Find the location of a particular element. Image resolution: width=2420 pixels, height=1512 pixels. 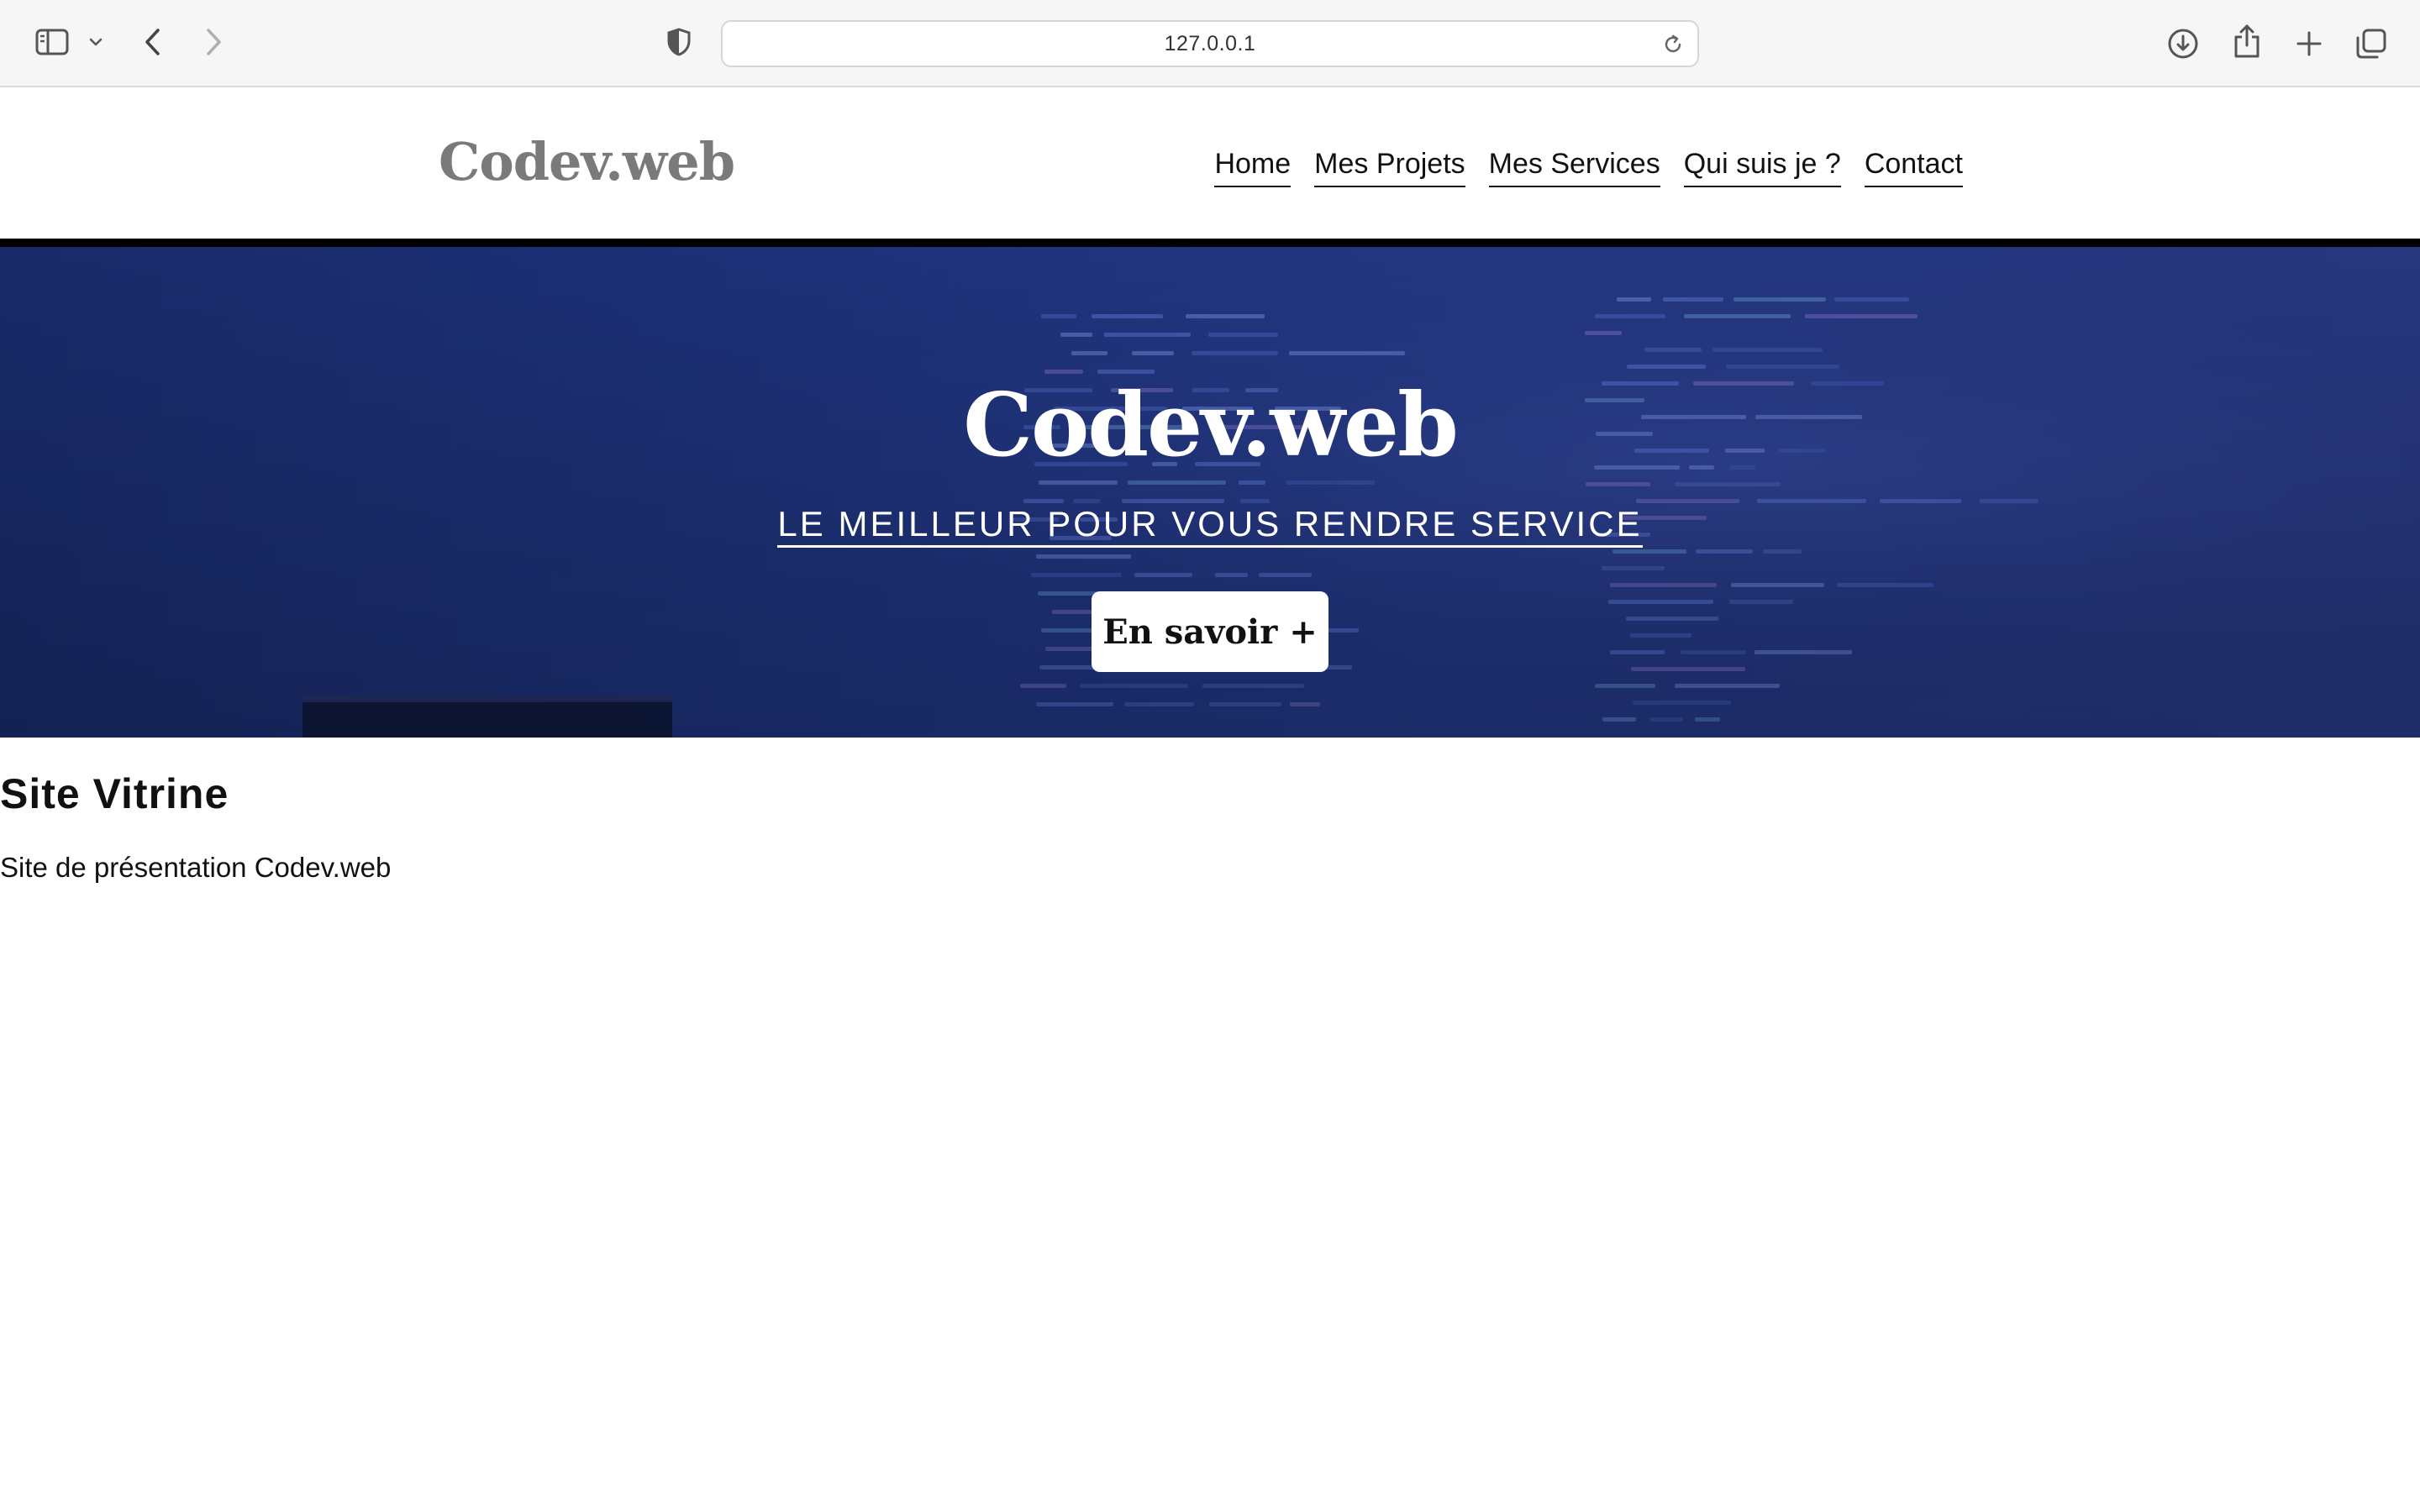

browser-toolbar: 127.0.0.1 is located at coordinates (1210, 43).